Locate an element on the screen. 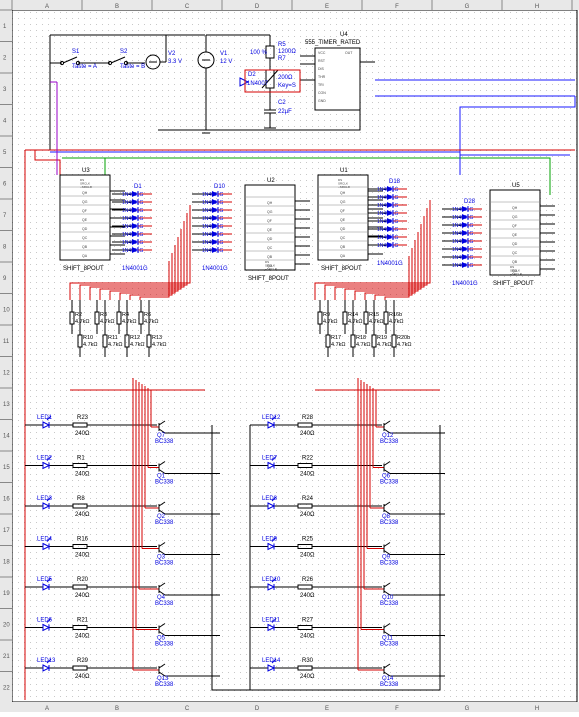 The image size is (579, 717). r7-value: 200Ω is located at coordinates (285, 78).